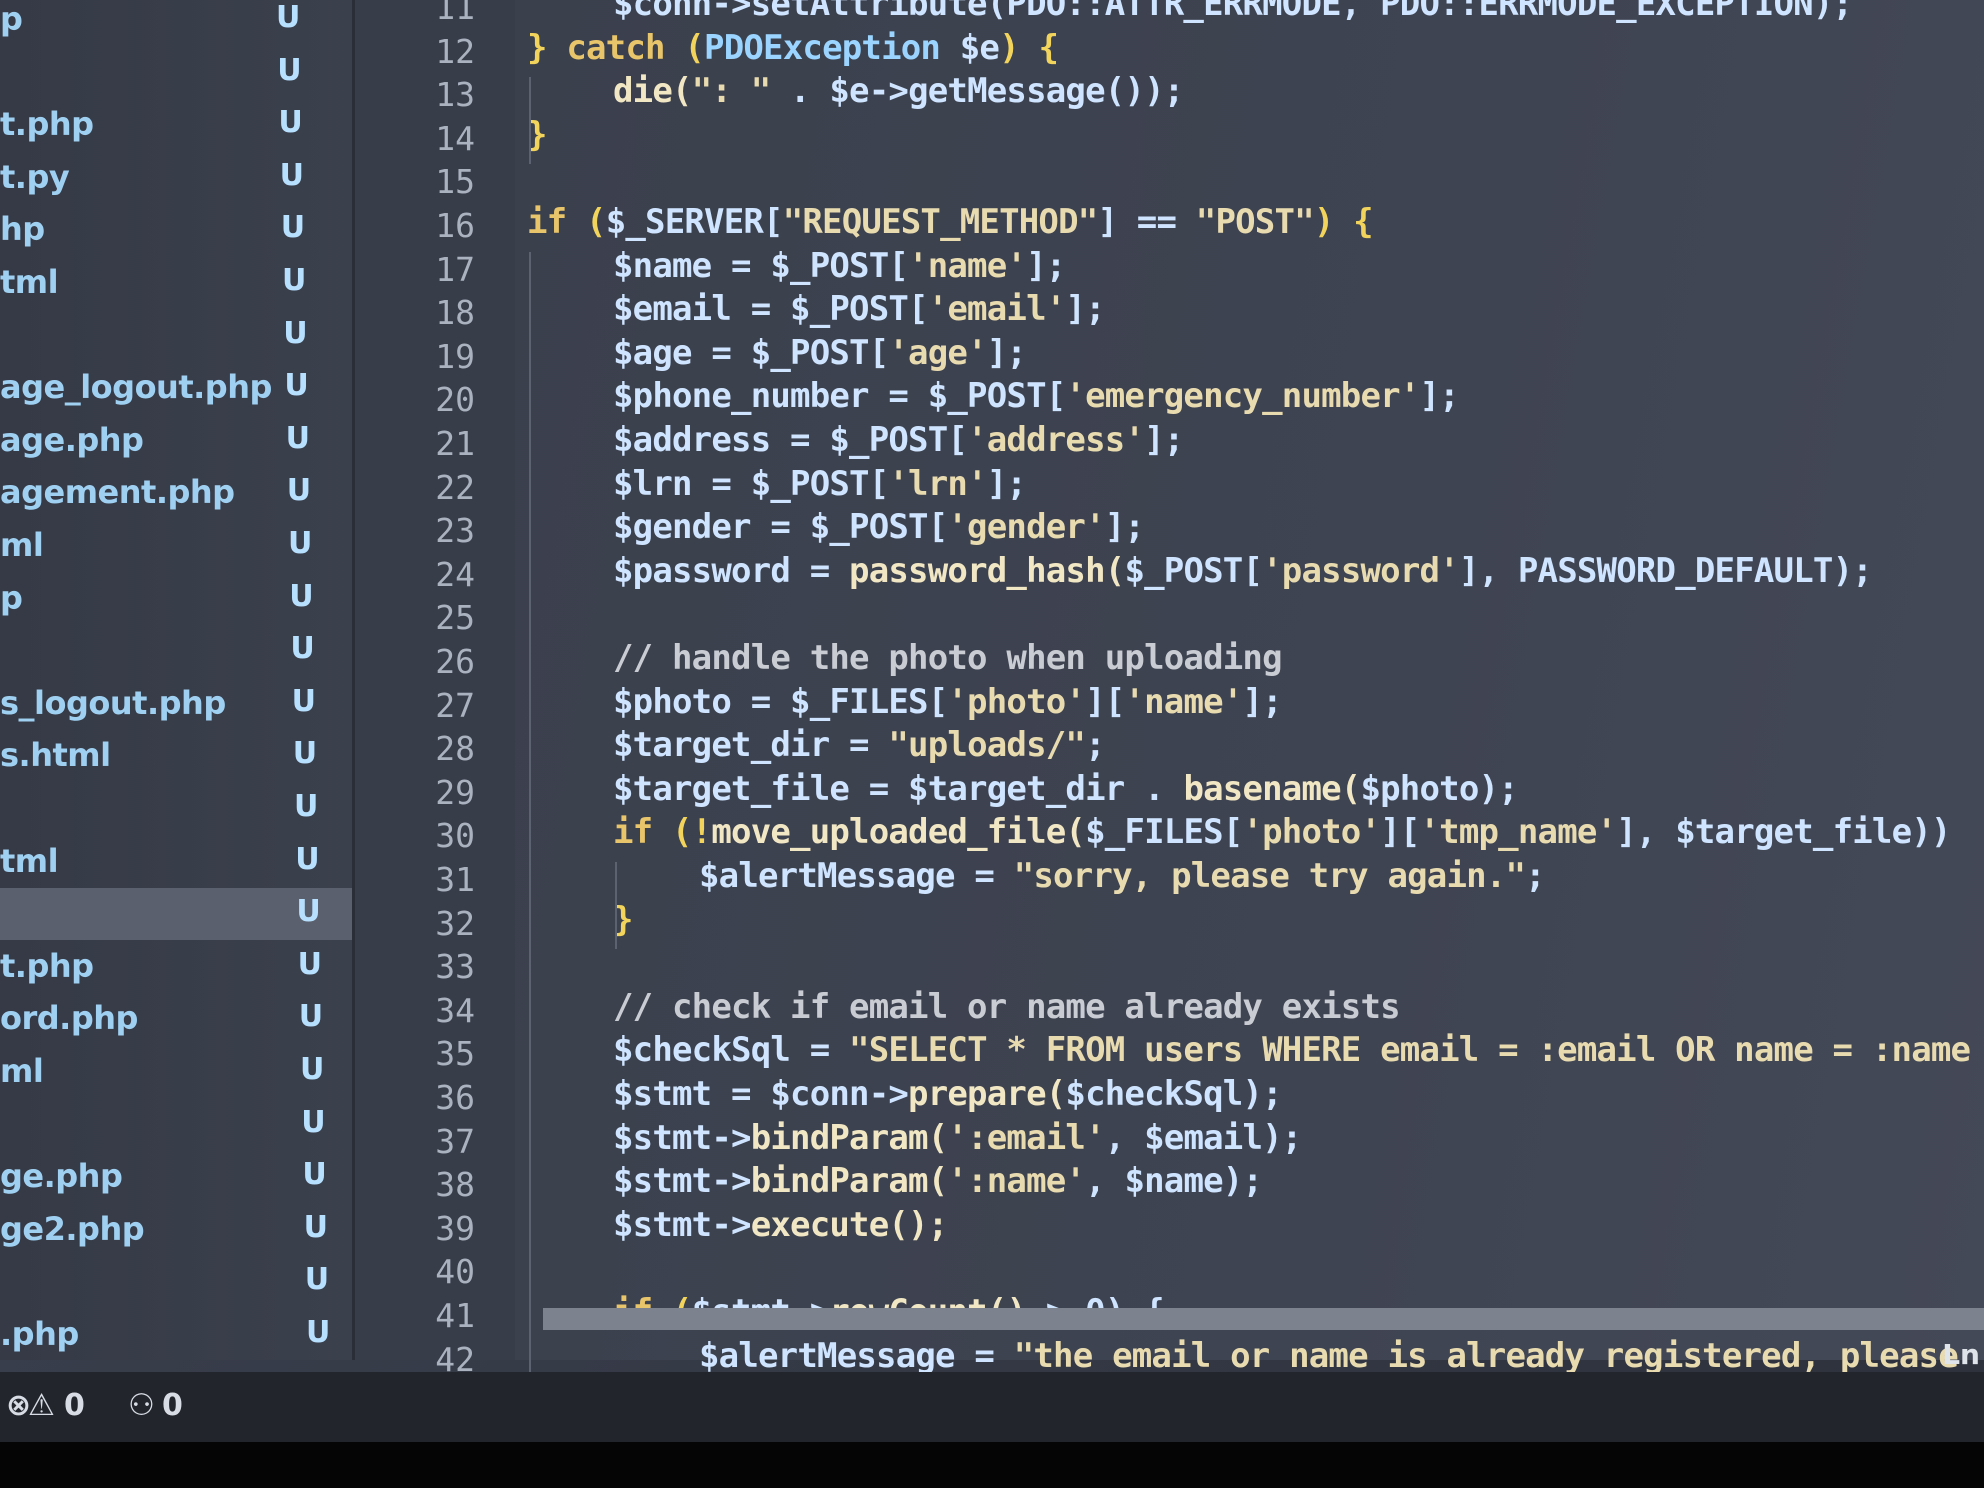 The image size is (1984, 1488). Describe the element at coordinates (820, 484) in the screenshot. I see `code-line: $lrn = $_POST['lrn'];` at that location.